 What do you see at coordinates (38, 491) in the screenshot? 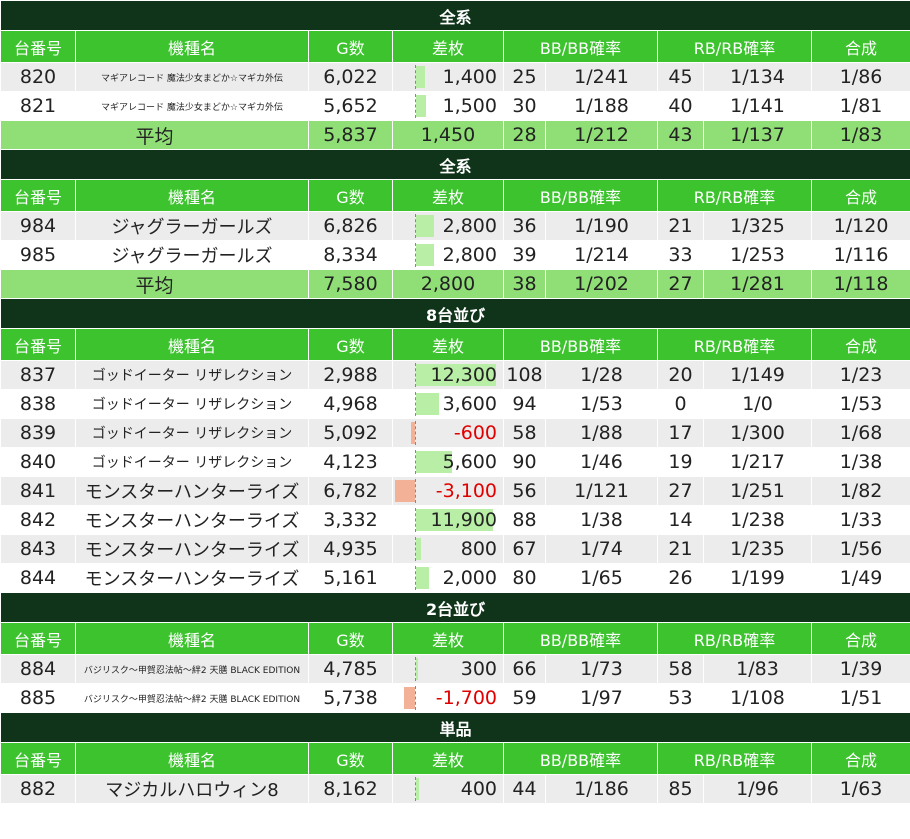
I see `machine-number: 841` at bounding box center [38, 491].